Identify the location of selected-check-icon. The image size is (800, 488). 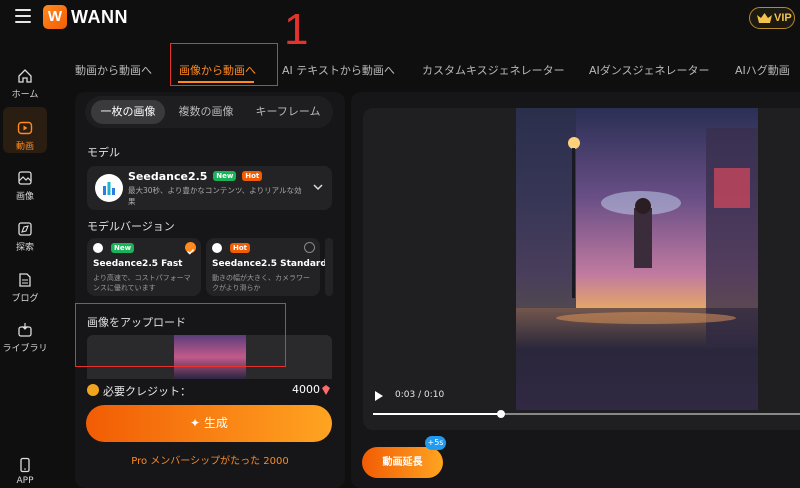
(190, 248).